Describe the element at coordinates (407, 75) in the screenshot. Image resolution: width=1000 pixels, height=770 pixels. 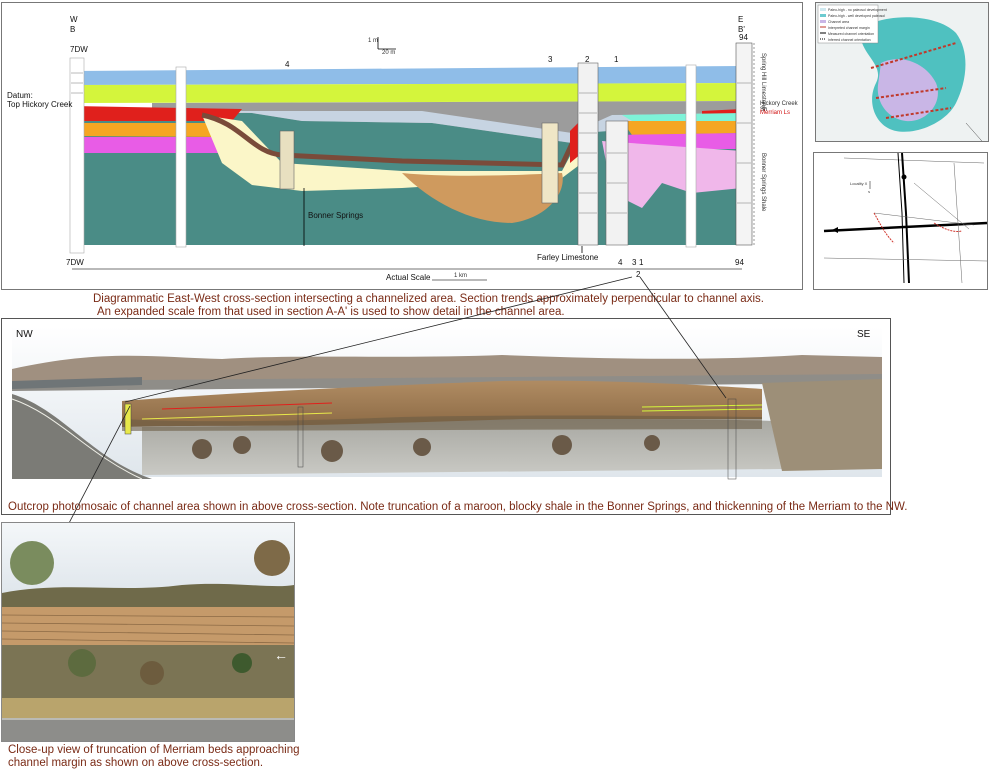
I see `spring-hill-limestone-layer` at that location.